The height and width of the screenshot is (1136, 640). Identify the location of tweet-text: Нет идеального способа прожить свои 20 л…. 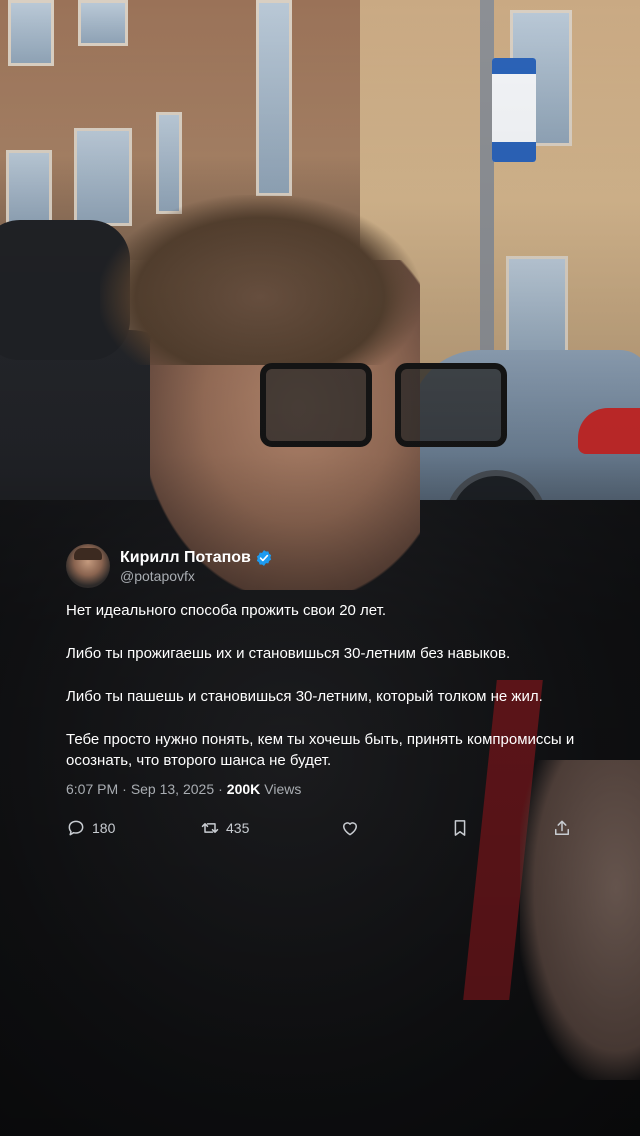
(326, 685).